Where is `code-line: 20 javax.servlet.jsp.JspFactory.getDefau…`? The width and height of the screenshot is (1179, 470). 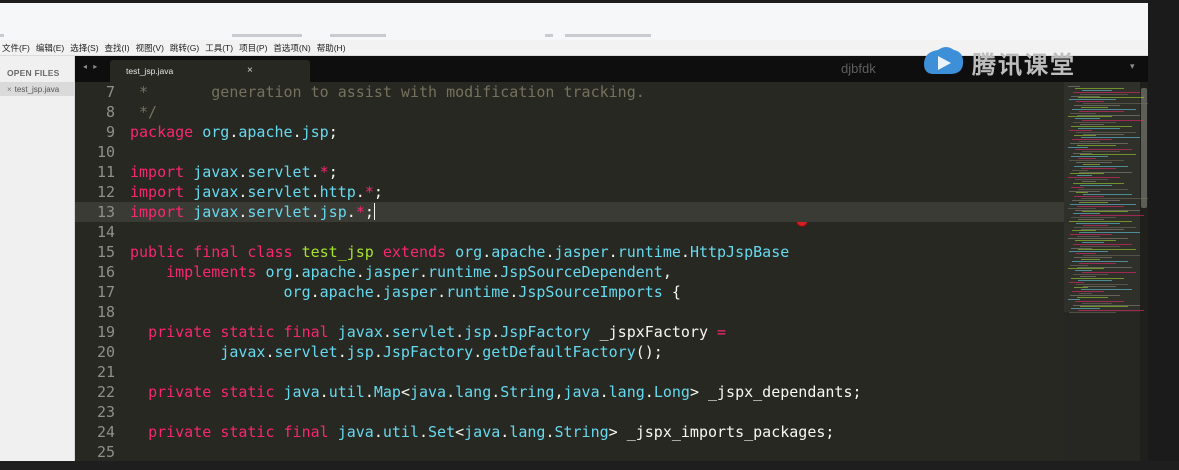 code-line: 20 javax.servlet.jsp.JspFactory.getDefau… is located at coordinates (569, 352).